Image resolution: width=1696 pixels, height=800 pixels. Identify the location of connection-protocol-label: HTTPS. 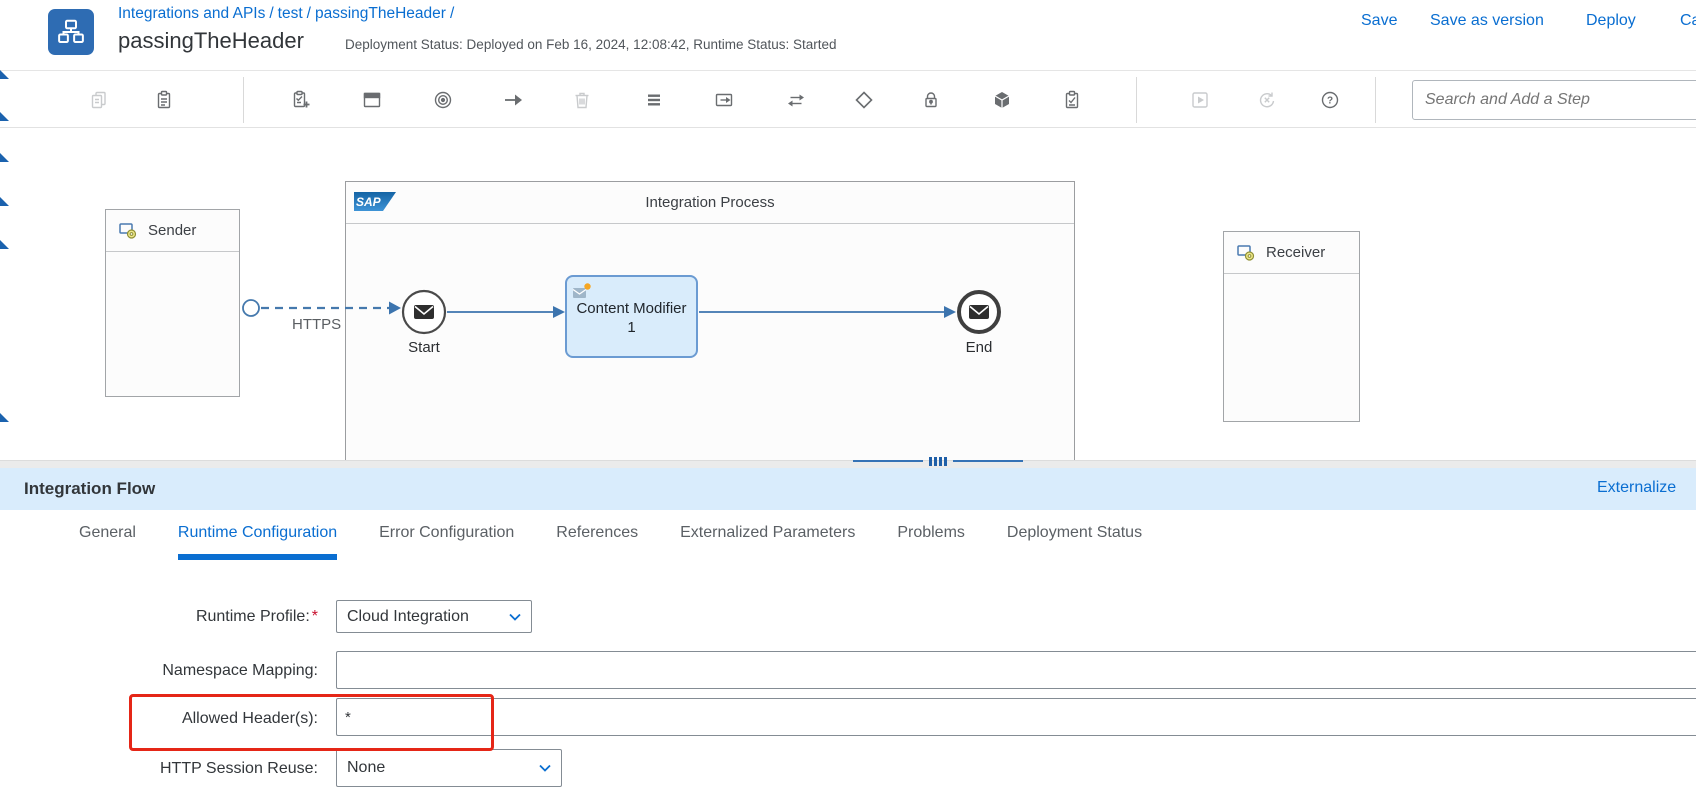
(317, 324).